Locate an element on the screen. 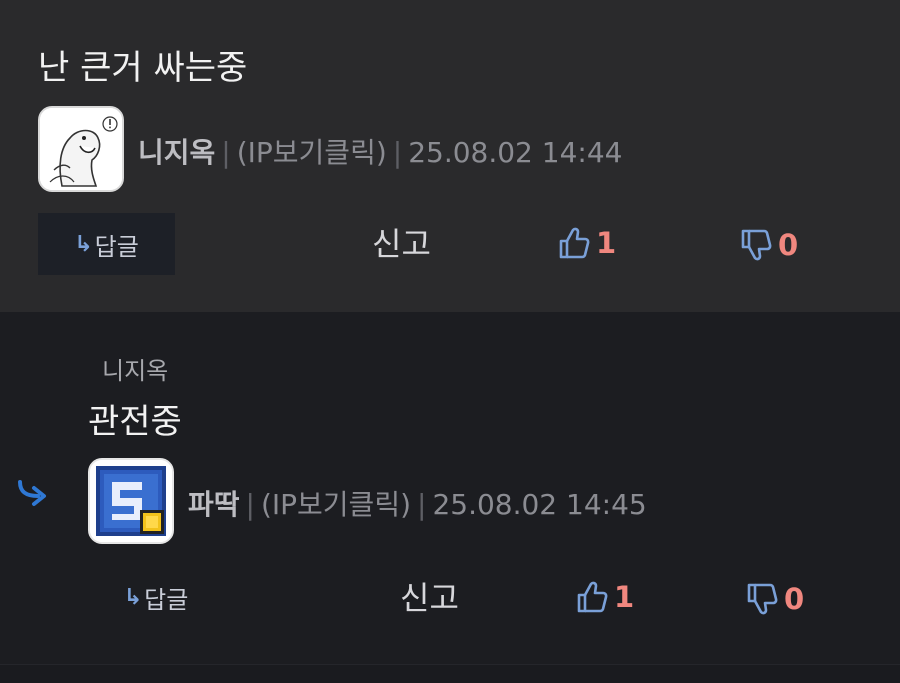 Image resolution: width=900 pixels, height=683 pixels. next-comment-edge is located at coordinates (450, 673).